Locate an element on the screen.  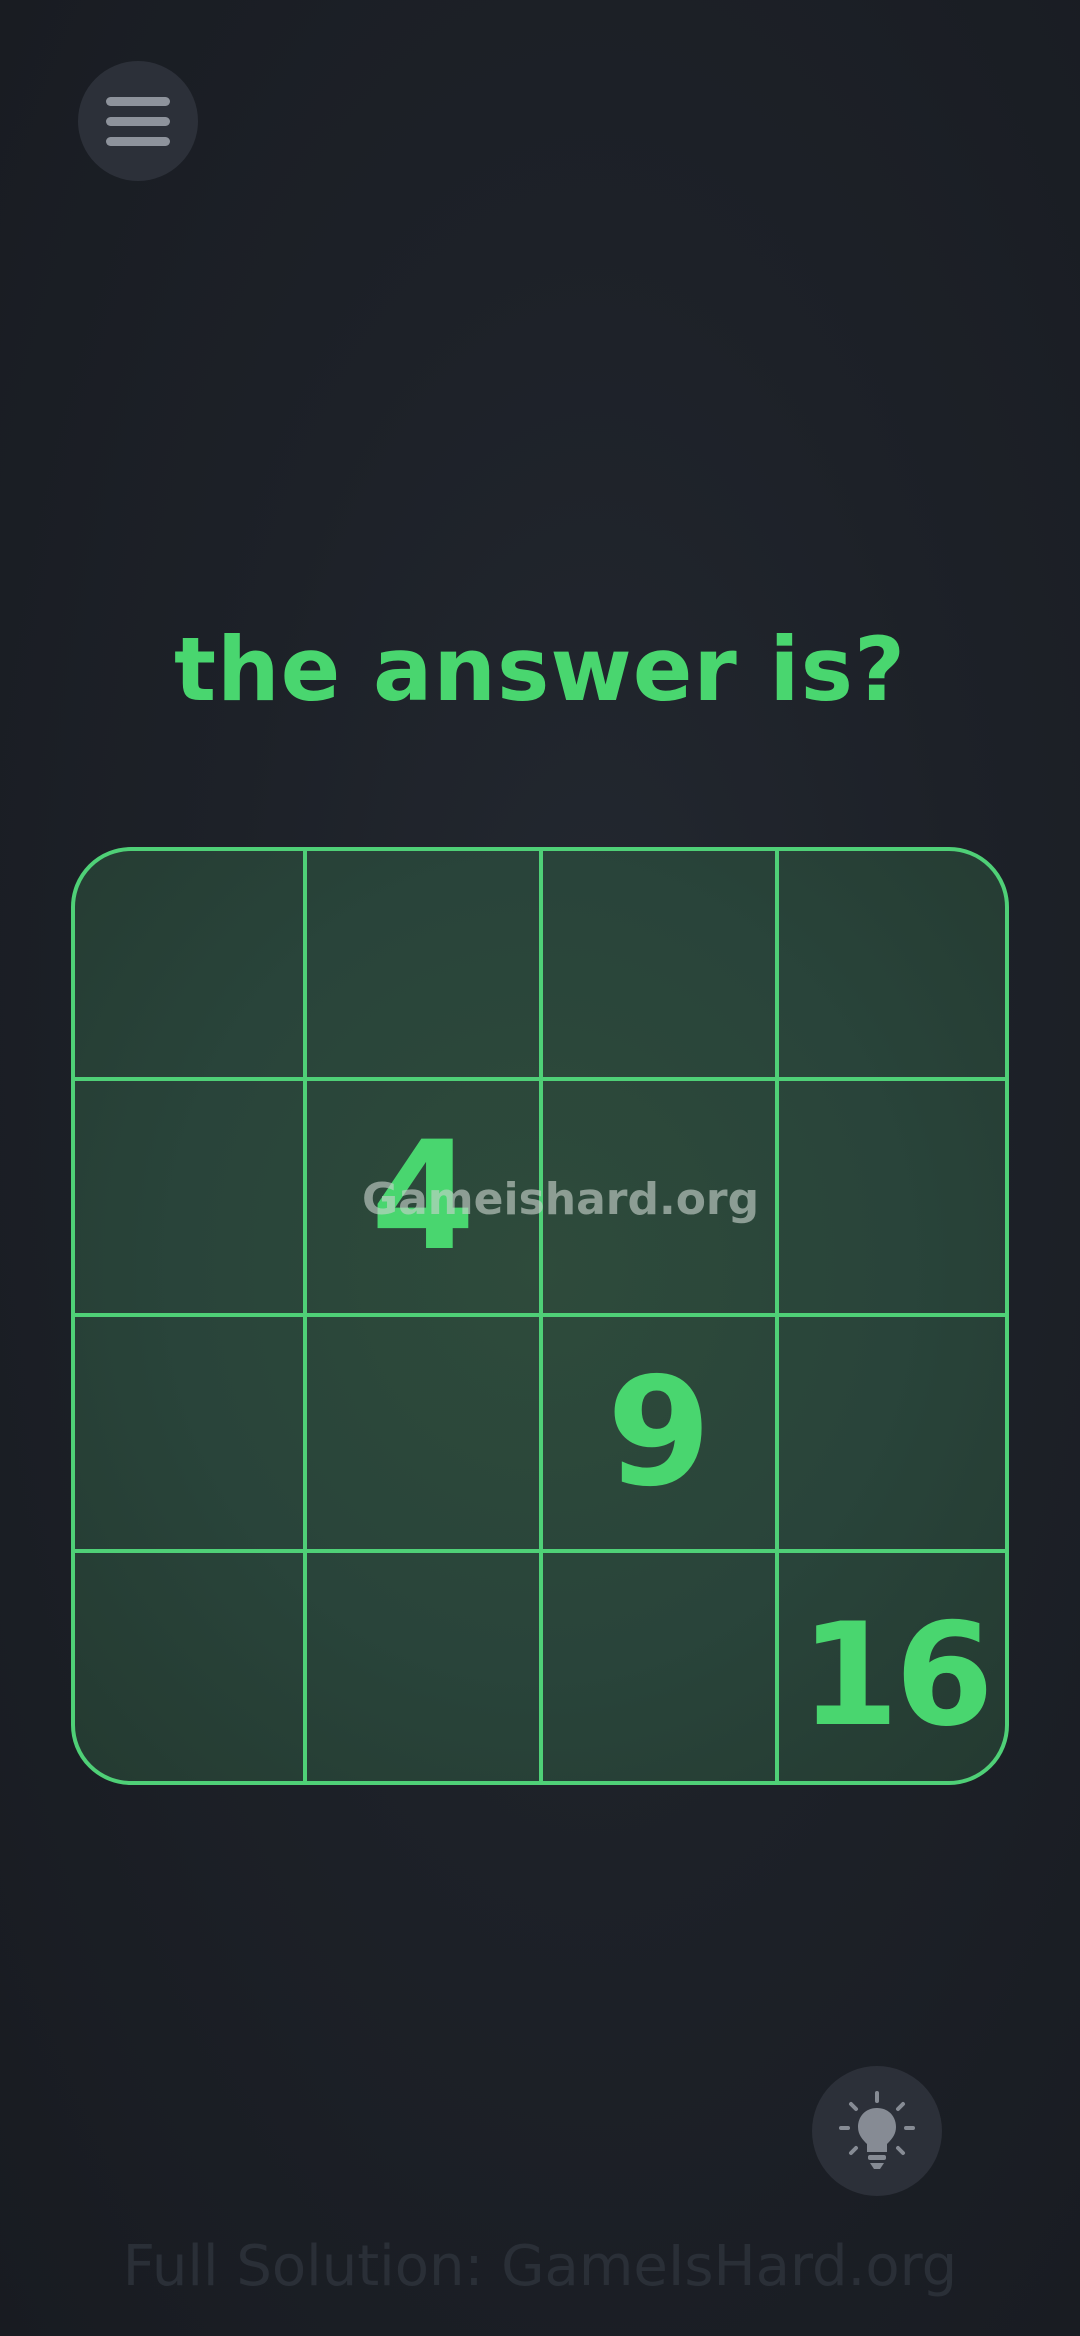
menu-button is located at coordinates (138, 121).